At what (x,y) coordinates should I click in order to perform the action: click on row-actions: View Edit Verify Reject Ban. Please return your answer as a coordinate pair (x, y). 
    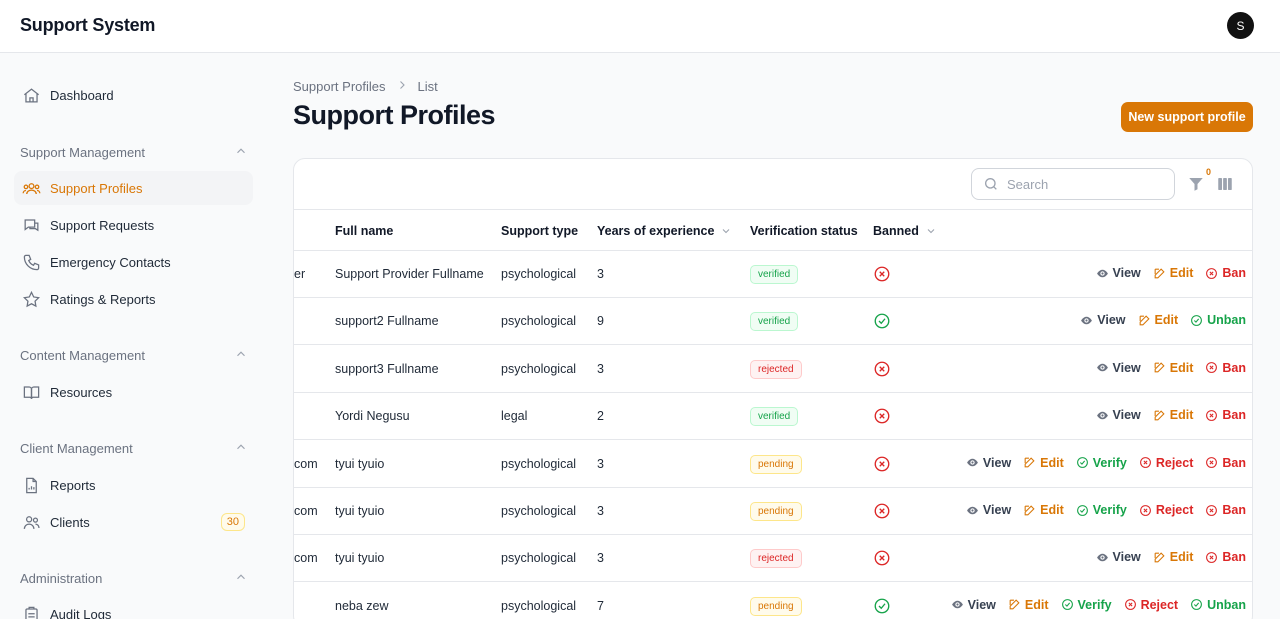
    Looking at the image, I should click on (1106, 463).